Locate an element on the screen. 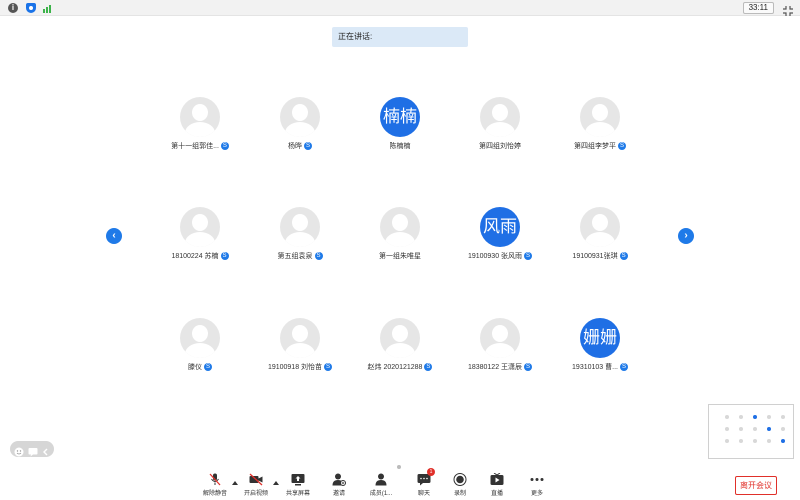 This screenshot has height=500, width=800. active-speaker-label: 正在讲话: is located at coordinates (355, 36).